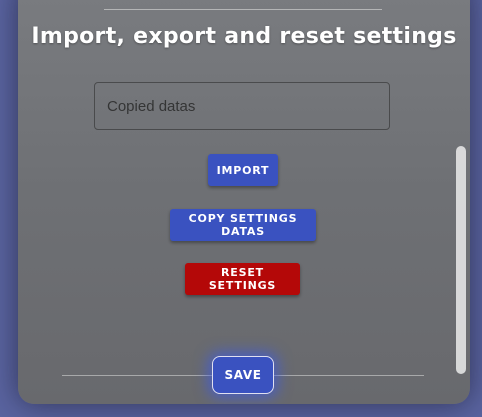 The width and height of the screenshot is (482, 417). What do you see at coordinates (243, 375) in the screenshot?
I see `save-button: Save` at bounding box center [243, 375].